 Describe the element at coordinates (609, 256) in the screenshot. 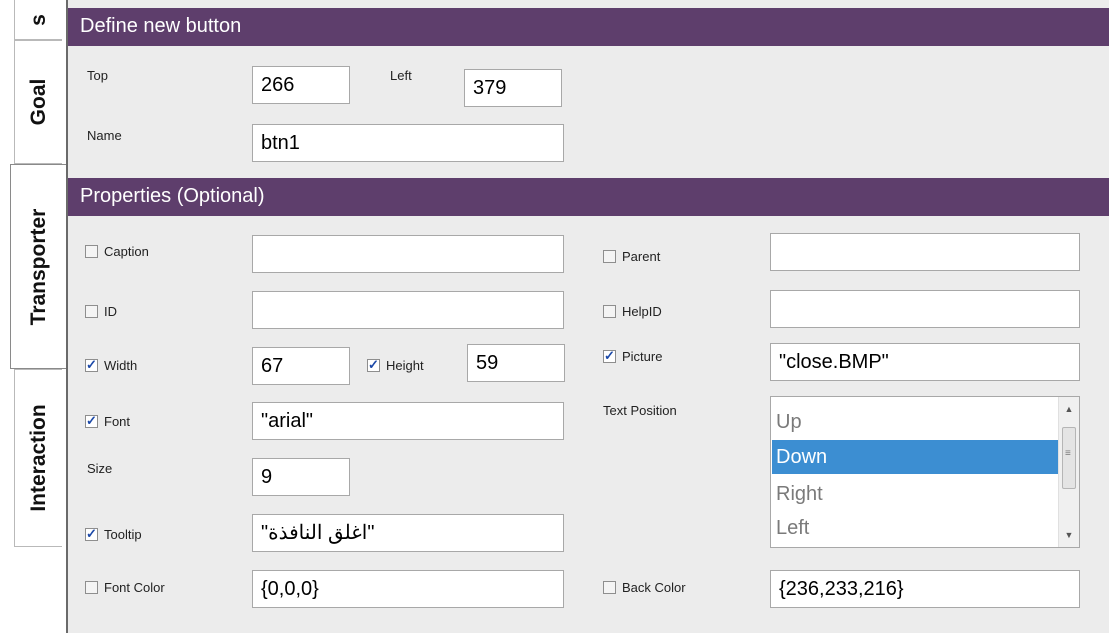

I see `parent-checkbox` at that location.